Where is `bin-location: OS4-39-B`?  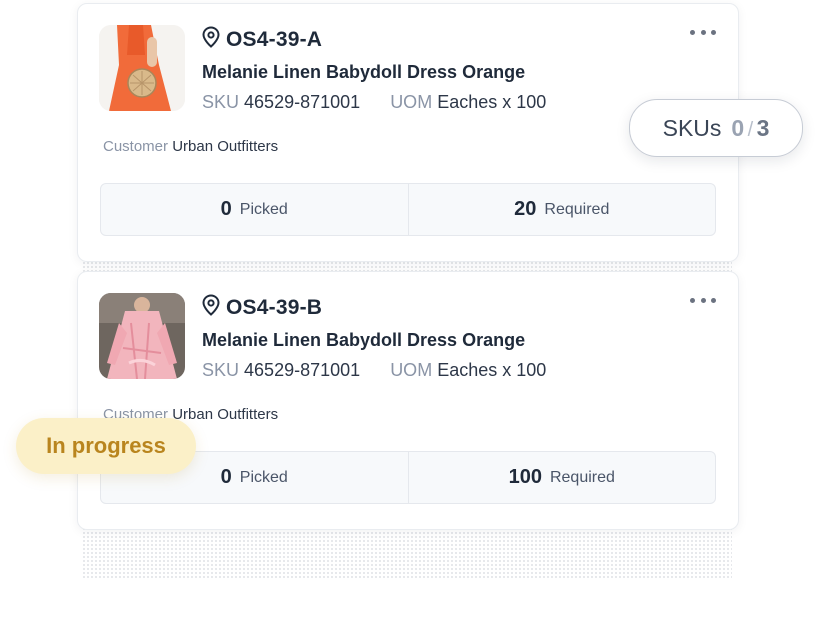 bin-location: OS4-39-B is located at coordinates (262, 307).